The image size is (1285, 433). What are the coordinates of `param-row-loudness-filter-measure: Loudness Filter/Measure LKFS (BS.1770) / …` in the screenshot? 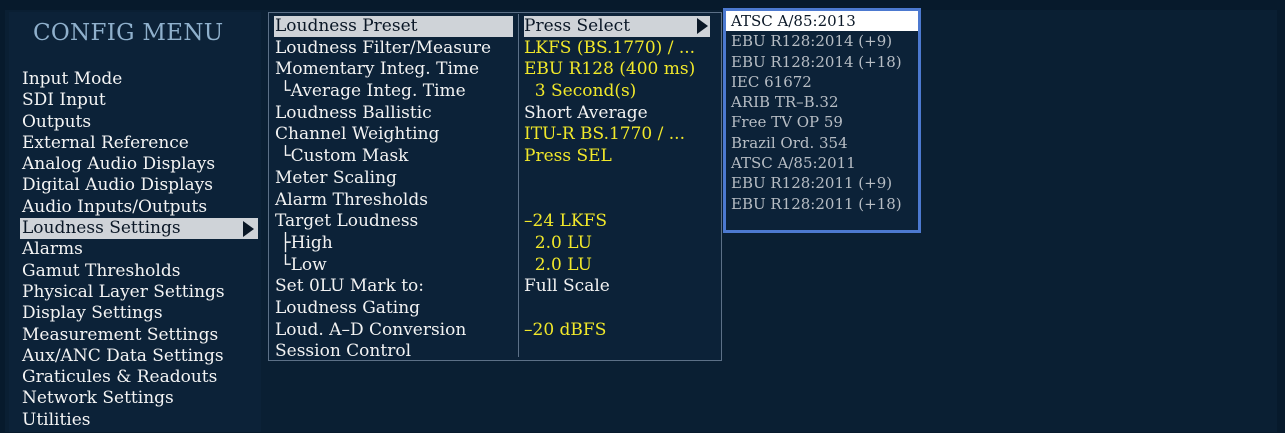 It's located at (494, 49).